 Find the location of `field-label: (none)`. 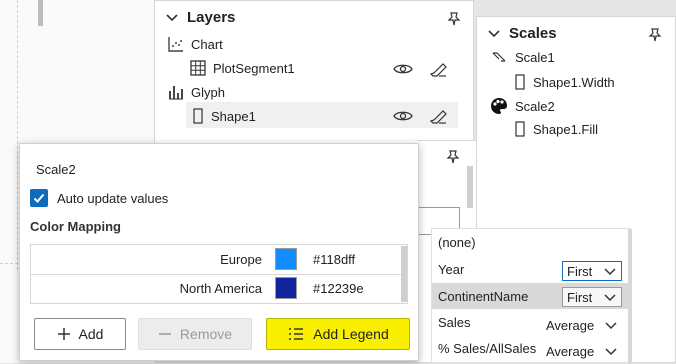

field-label: (none) is located at coordinates (457, 242).